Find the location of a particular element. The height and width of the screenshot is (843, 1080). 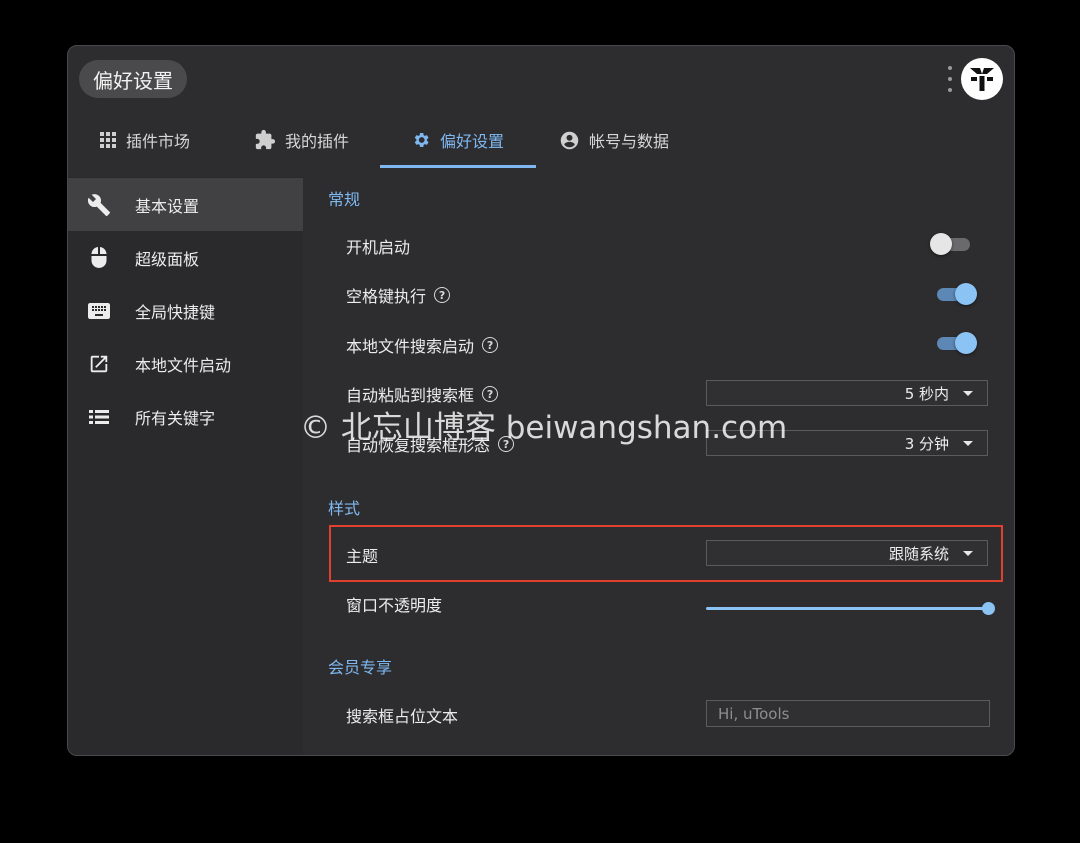

space-exec-label: 空格键执行 ? is located at coordinates (398, 295).